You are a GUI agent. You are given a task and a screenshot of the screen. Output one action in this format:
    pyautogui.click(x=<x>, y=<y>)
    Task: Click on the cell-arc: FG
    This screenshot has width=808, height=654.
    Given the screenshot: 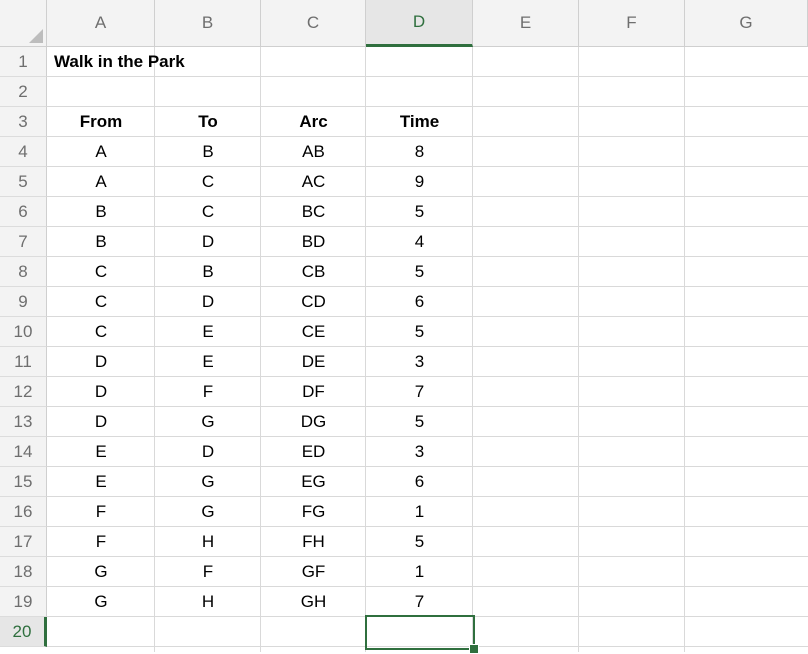 What is the action you would take?
    pyautogui.click(x=313, y=512)
    